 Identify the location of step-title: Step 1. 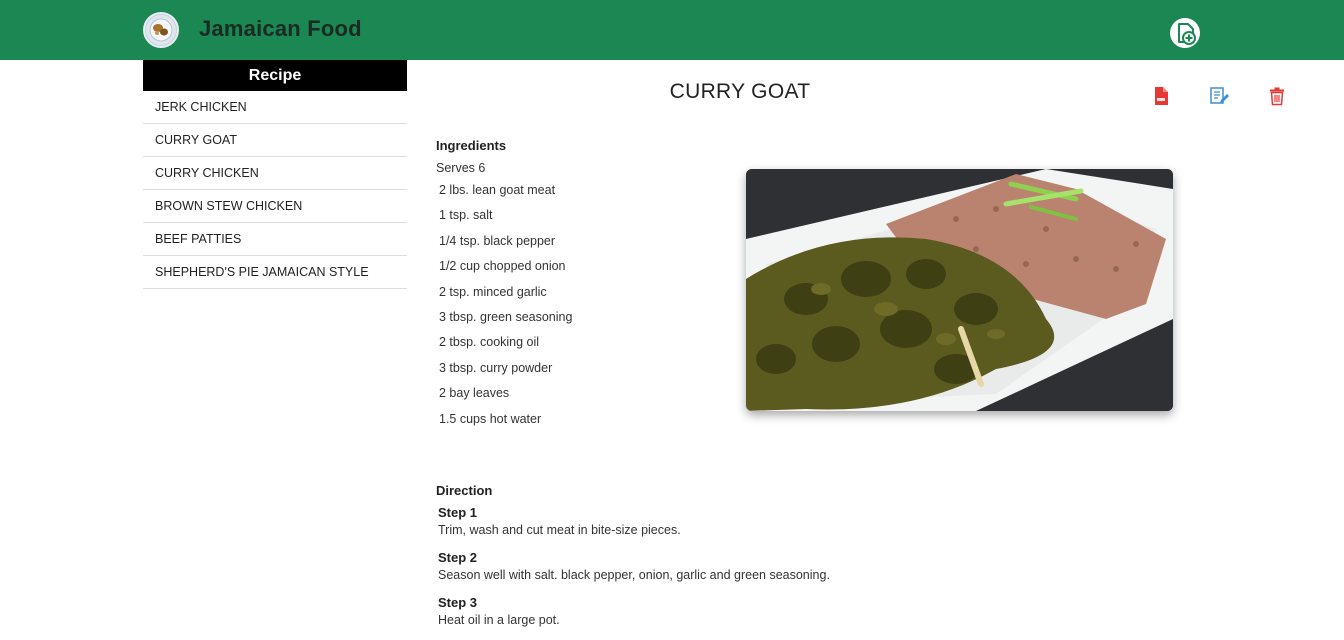
(458, 512).